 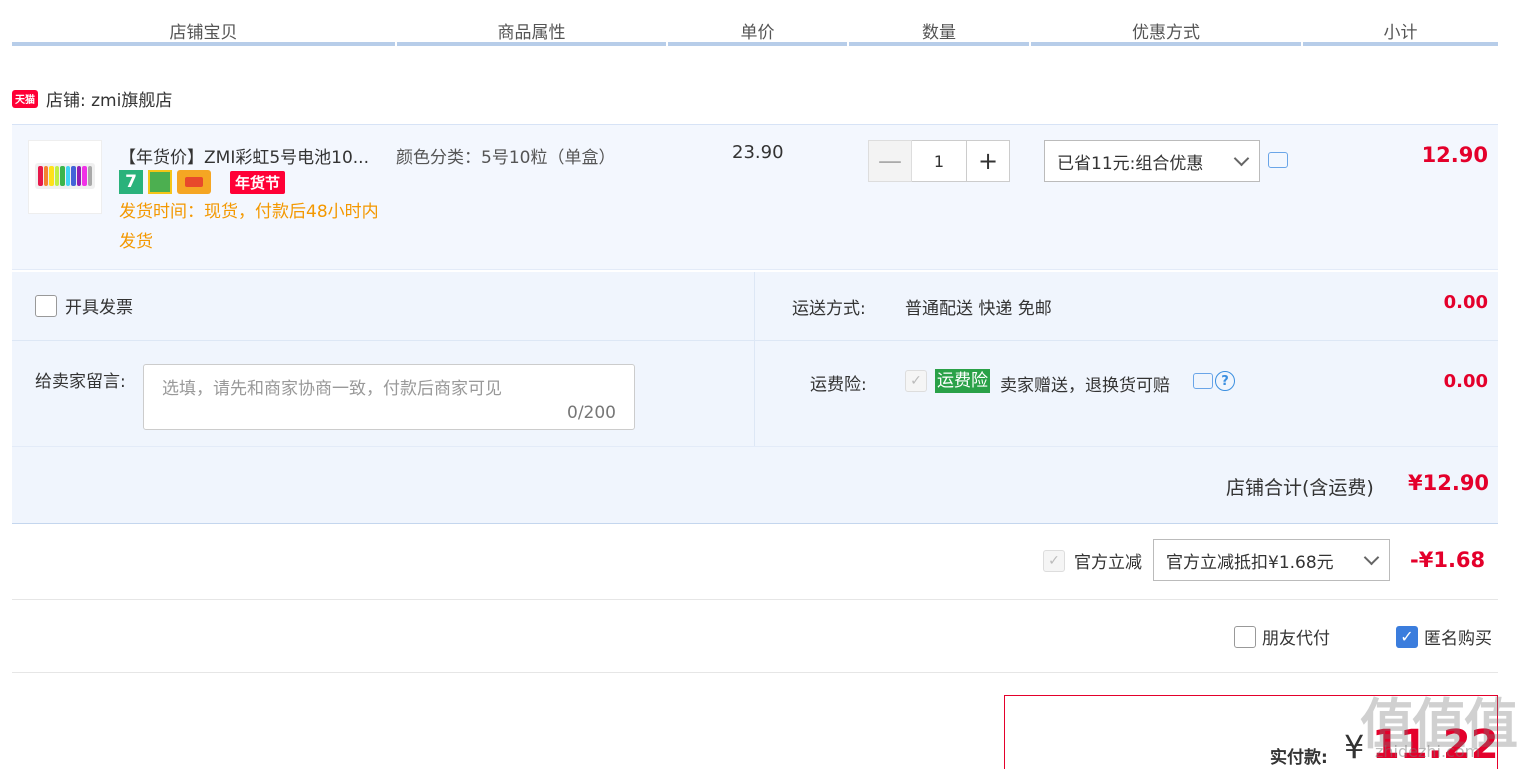 I want to click on invoice-label: 开具发票, so click(x=99, y=308).